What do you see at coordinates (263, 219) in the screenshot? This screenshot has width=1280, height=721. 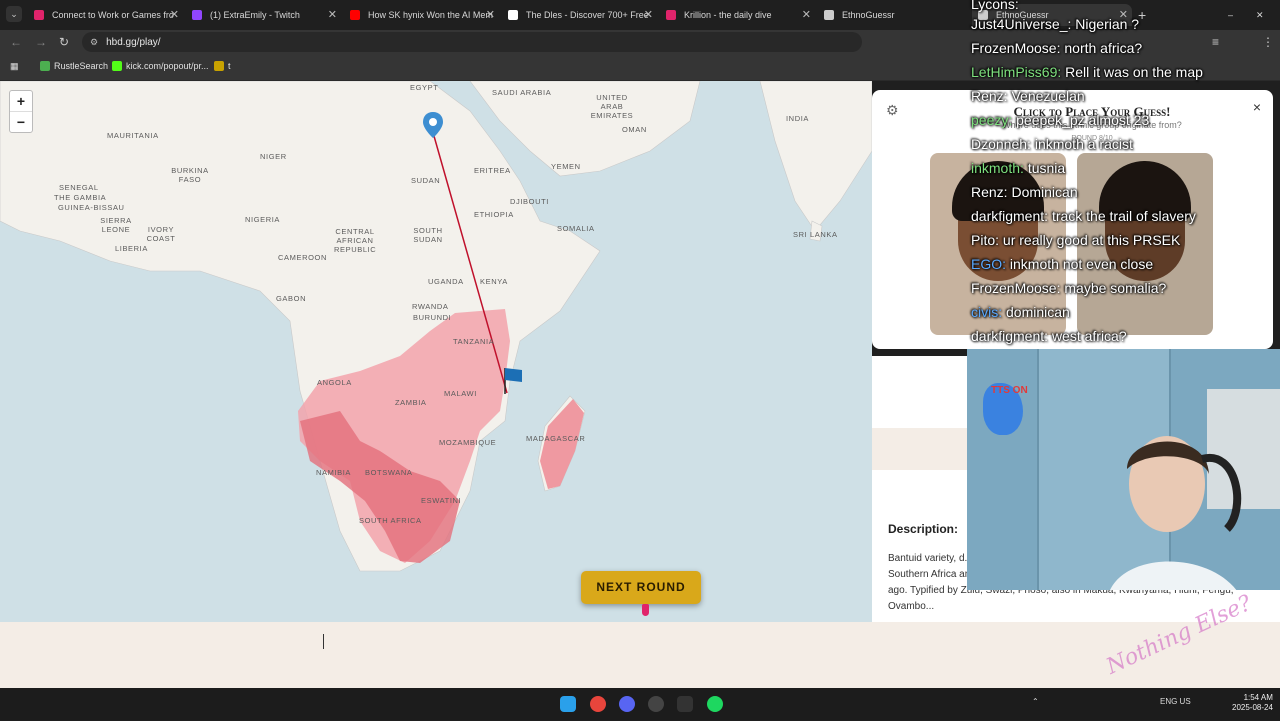 I see `country-label: NIGERIA` at bounding box center [263, 219].